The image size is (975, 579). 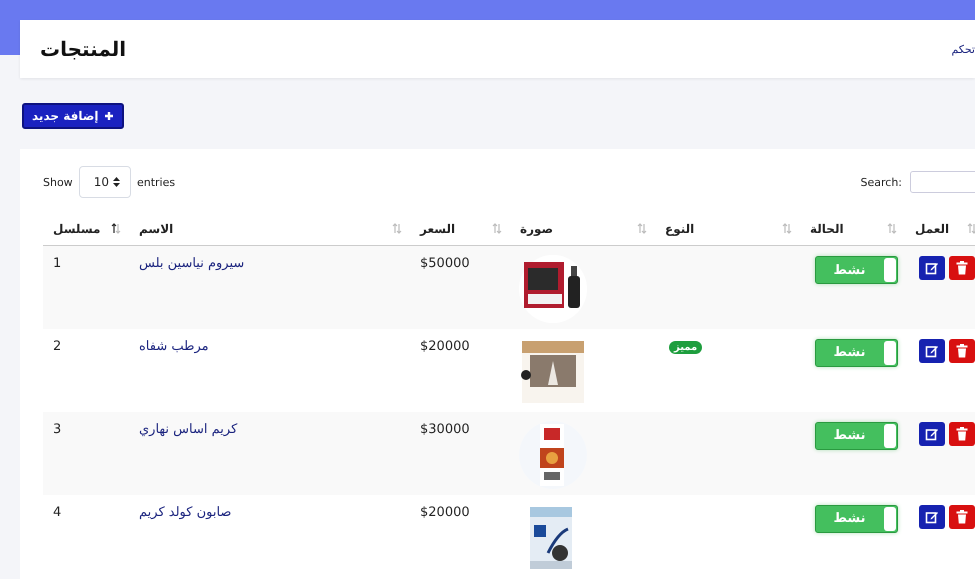 What do you see at coordinates (827, 229) in the screenshot?
I see `column-header: الحالة` at bounding box center [827, 229].